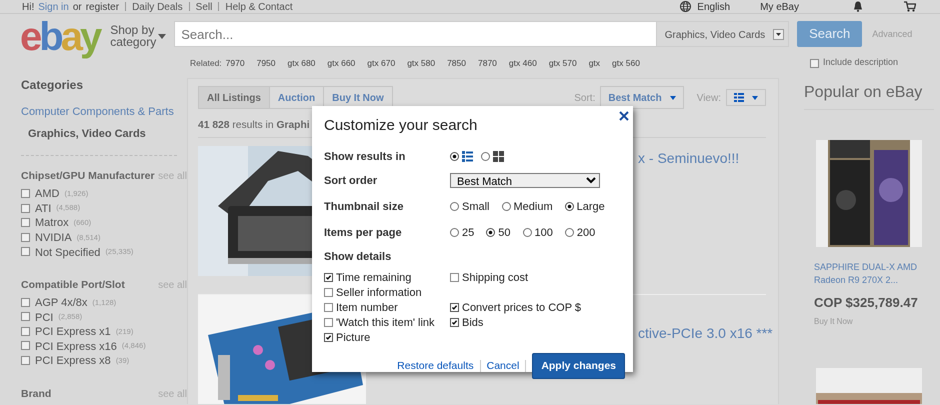 The width and height of the screenshot is (940, 405). I want to click on sign-in-link: Sign in, so click(53, 7).